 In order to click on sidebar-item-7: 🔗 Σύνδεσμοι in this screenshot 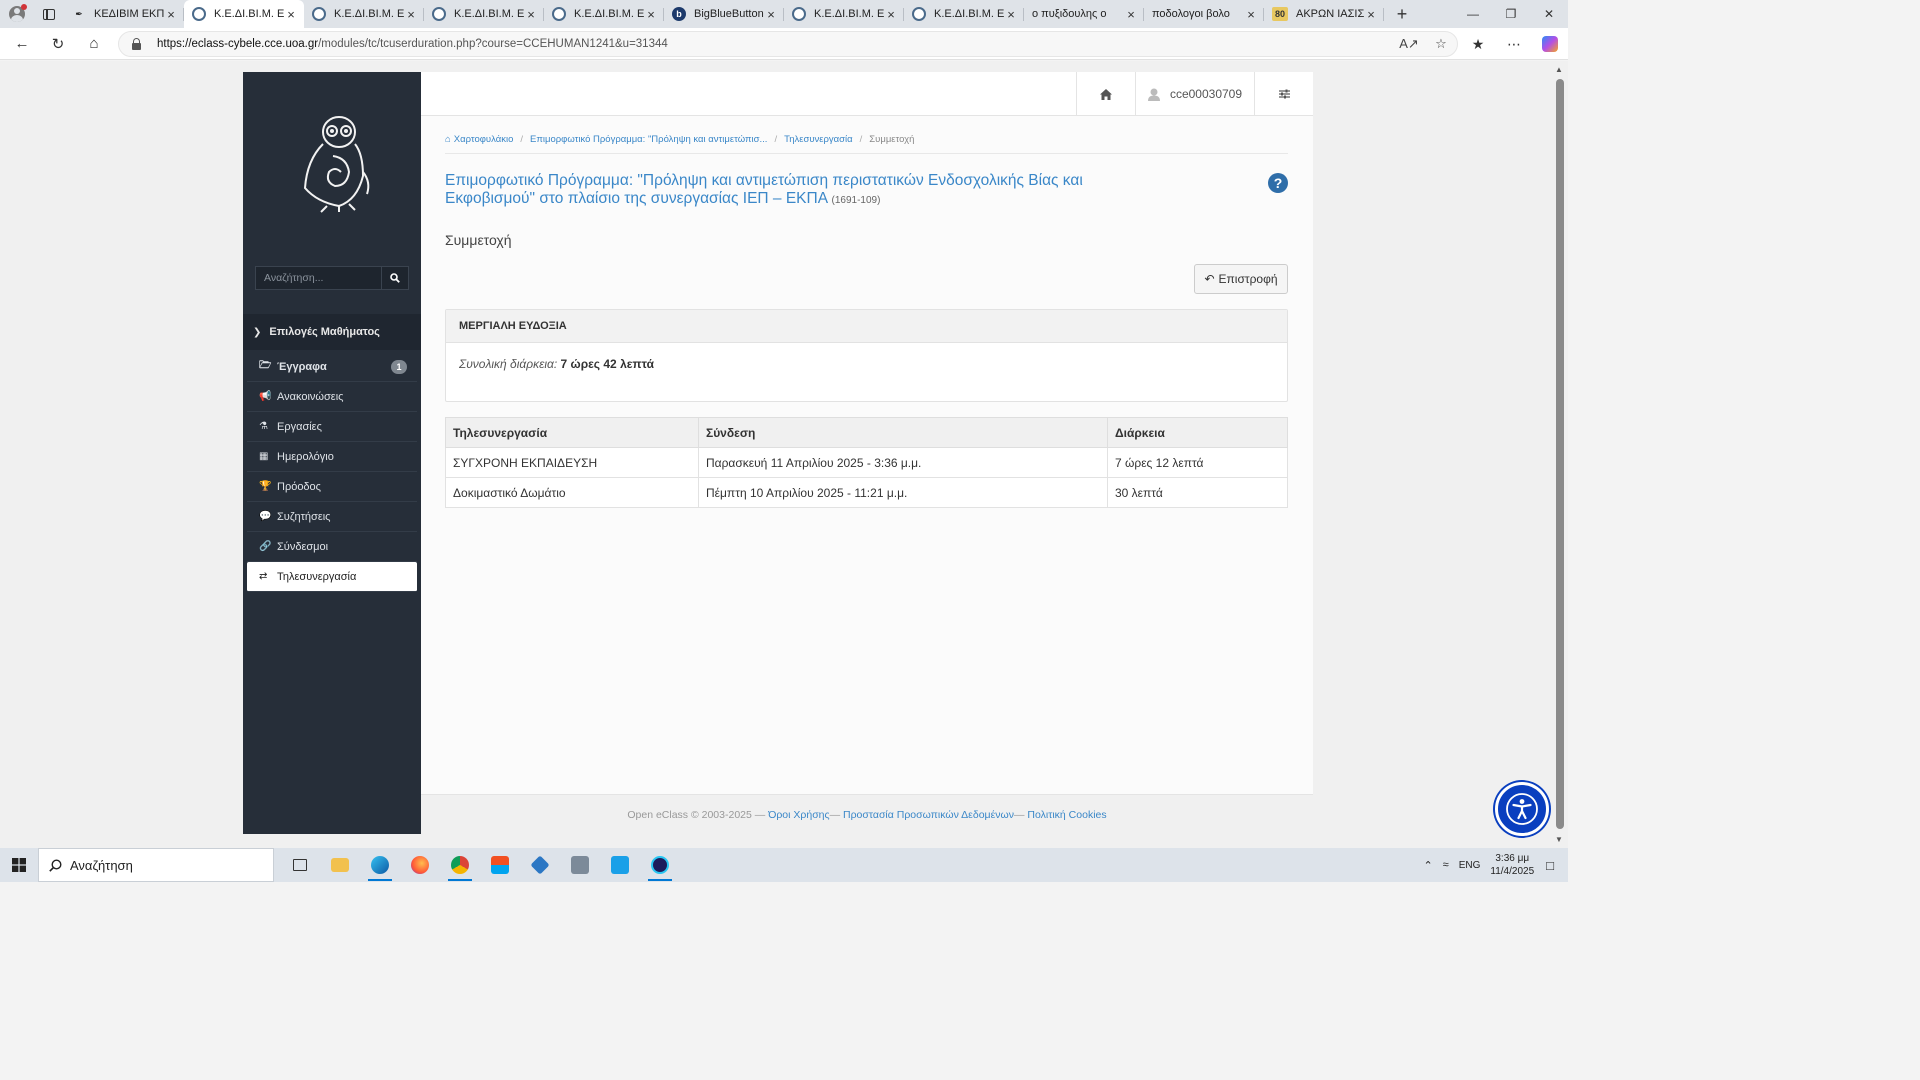, I will do `click(332, 547)`.